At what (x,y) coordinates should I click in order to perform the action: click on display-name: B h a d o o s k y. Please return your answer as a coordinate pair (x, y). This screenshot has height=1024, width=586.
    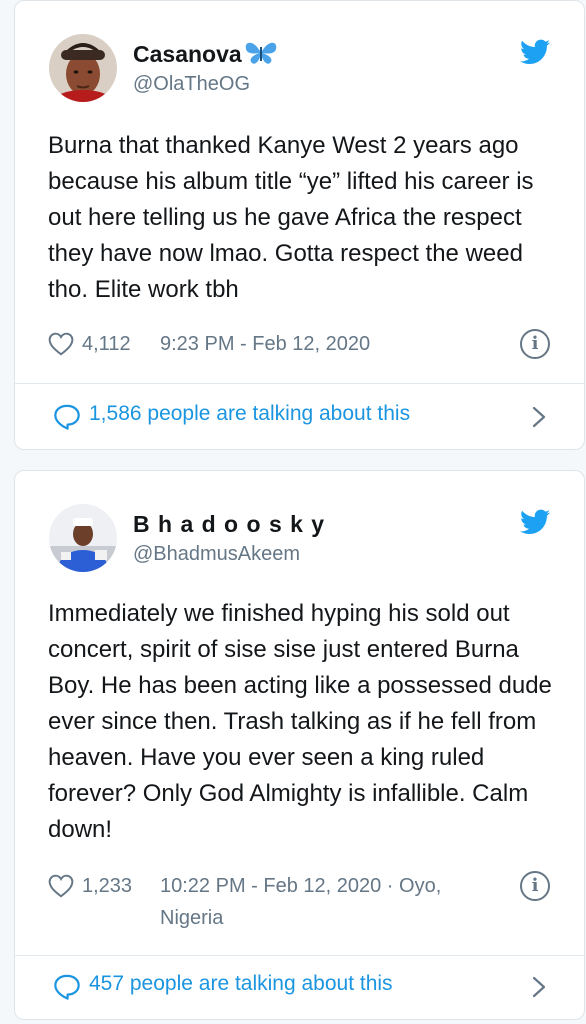
    Looking at the image, I should click on (229, 524).